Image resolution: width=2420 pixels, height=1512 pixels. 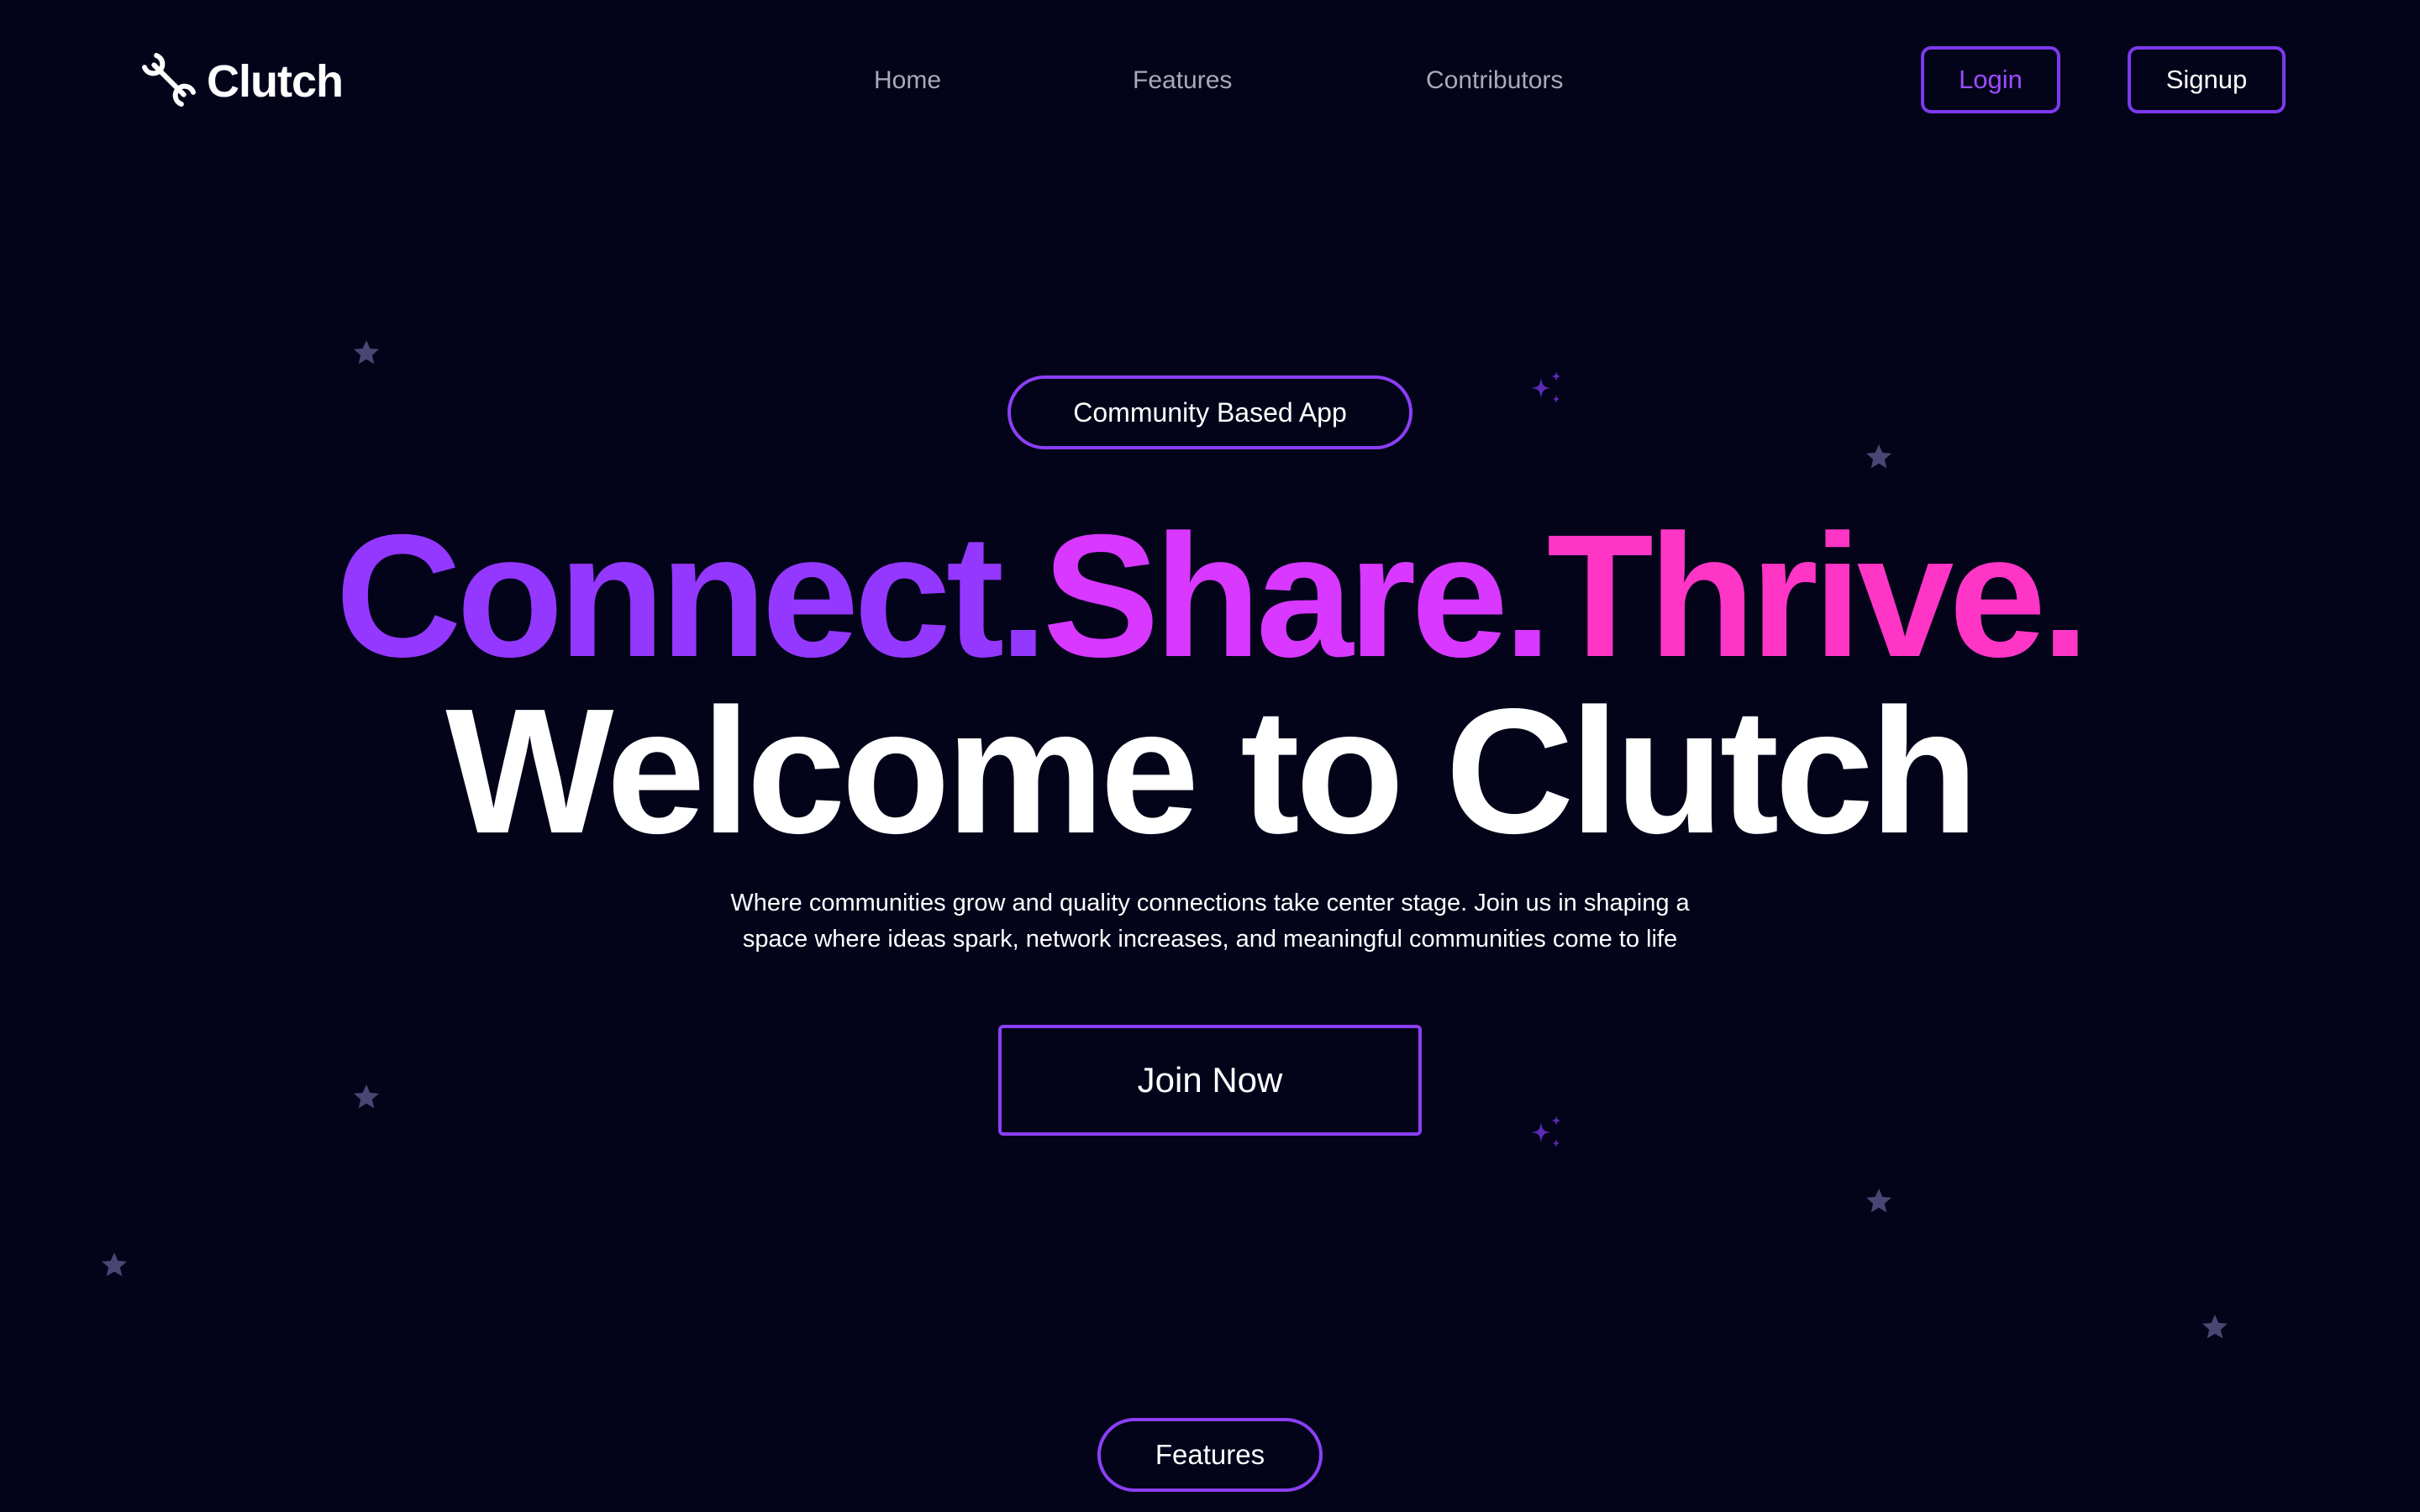 What do you see at coordinates (1818, 596) in the screenshot?
I see `headline-thrive: Thrive.` at bounding box center [1818, 596].